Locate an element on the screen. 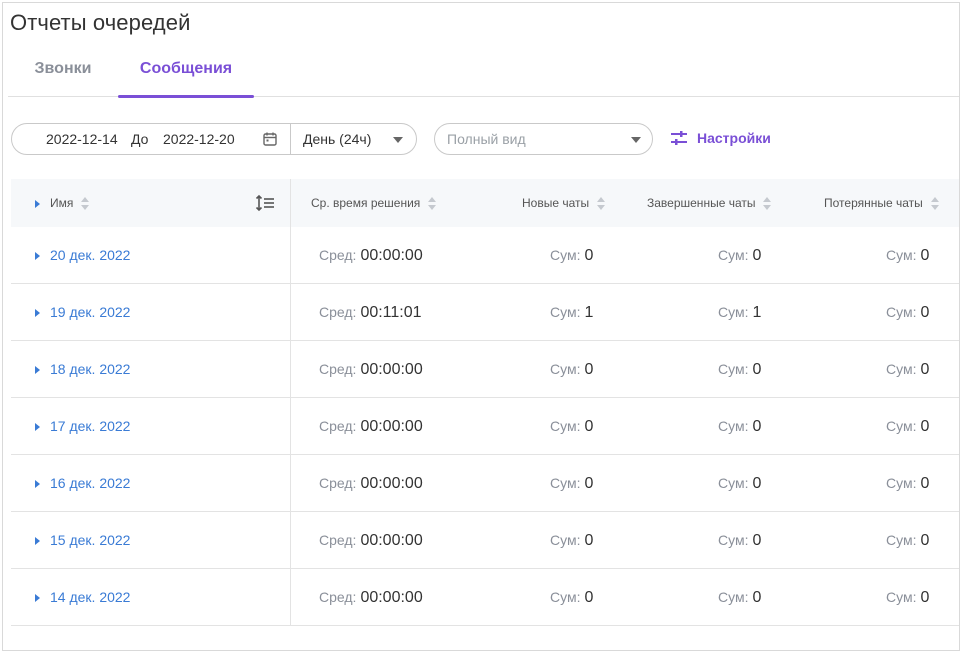 The image size is (962, 653). row-date-link: 19 дек. 2022 is located at coordinates (82, 312).